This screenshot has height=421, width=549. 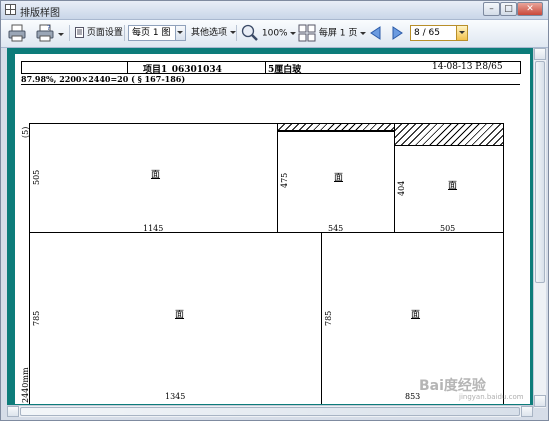 I want to click on piece-3-label: 面, so click(x=453, y=186).